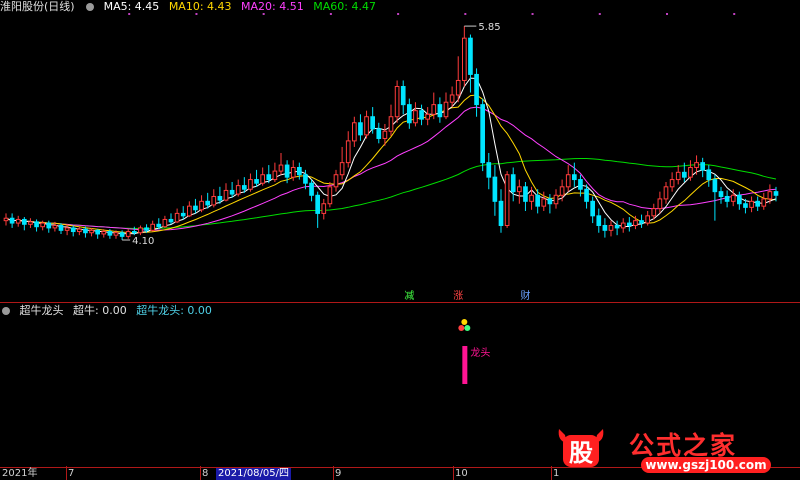 The image size is (800, 480). What do you see at coordinates (391, 194) in the screenshot?
I see `ma60-line` at bounding box center [391, 194].